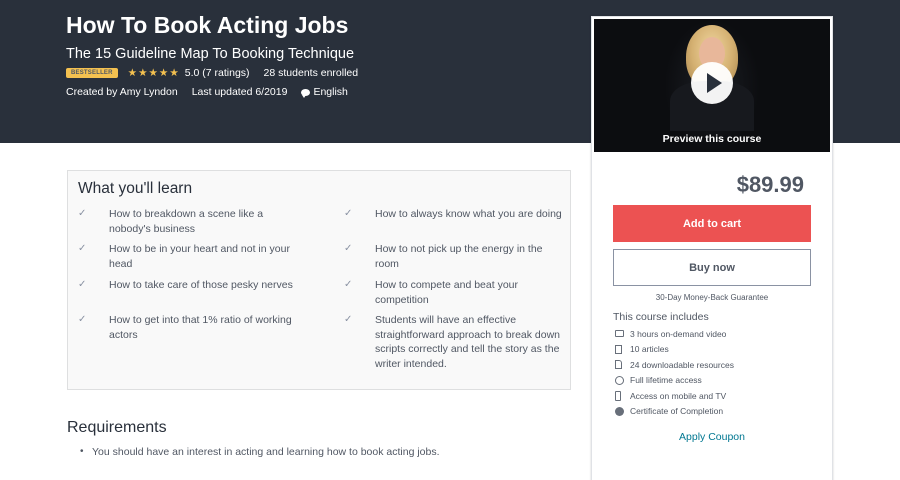 The width and height of the screenshot is (900, 480). I want to click on includes-item: Certificate of Completion, so click(674, 412).